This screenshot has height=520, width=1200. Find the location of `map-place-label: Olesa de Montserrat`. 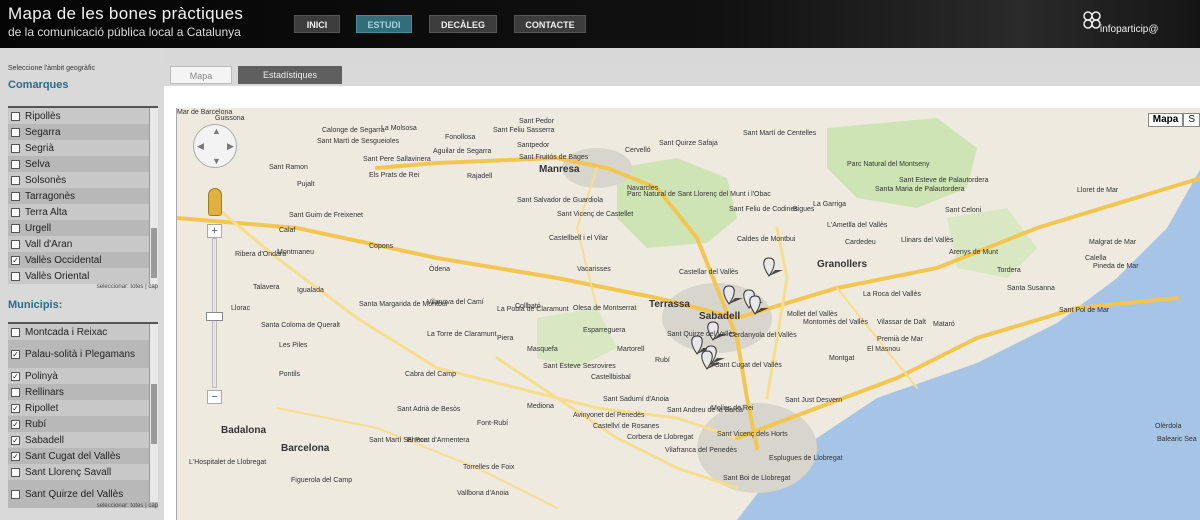

map-place-label: Olesa de Montserrat is located at coordinates (604, 308).